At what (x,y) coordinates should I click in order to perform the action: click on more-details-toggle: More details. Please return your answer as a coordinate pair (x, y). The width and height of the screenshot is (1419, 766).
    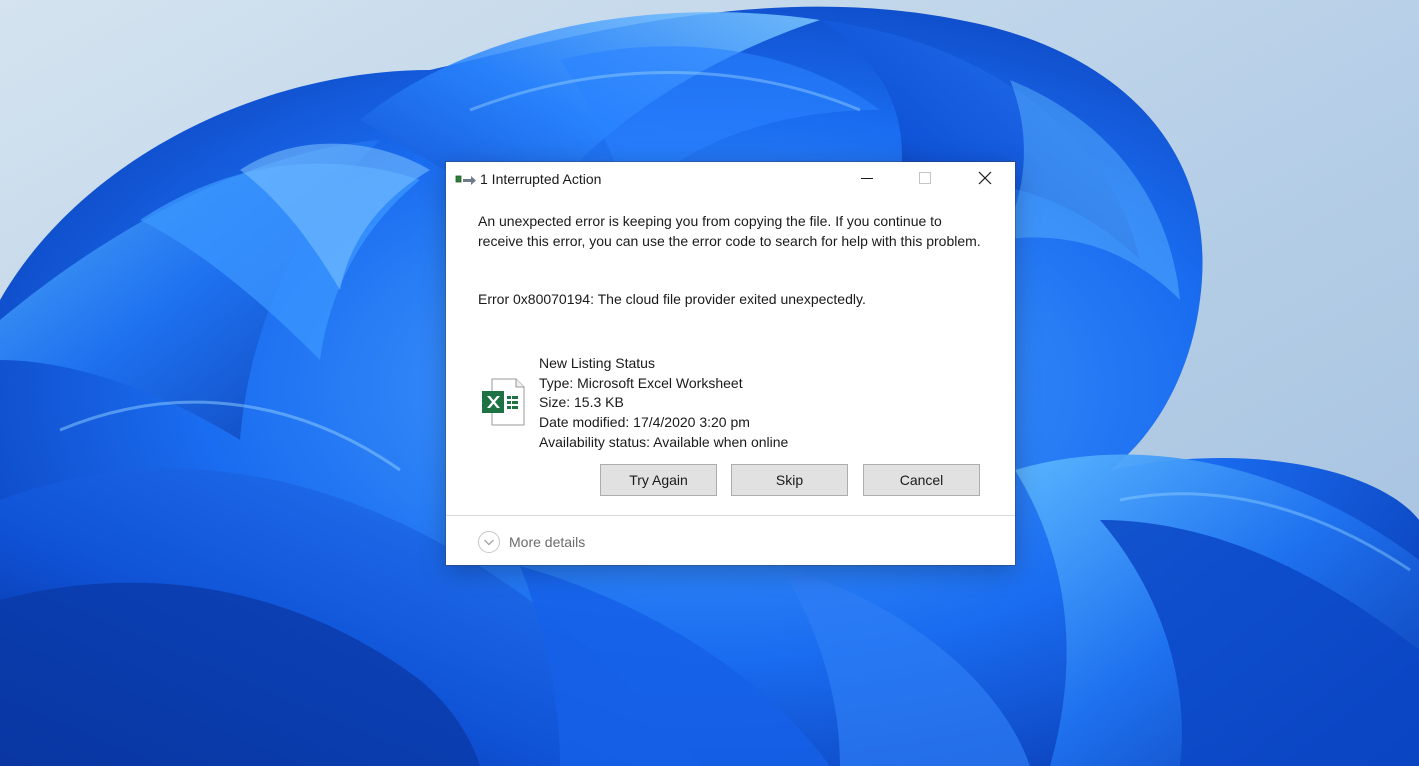
    Looking at the image, I should click on (531, 542).